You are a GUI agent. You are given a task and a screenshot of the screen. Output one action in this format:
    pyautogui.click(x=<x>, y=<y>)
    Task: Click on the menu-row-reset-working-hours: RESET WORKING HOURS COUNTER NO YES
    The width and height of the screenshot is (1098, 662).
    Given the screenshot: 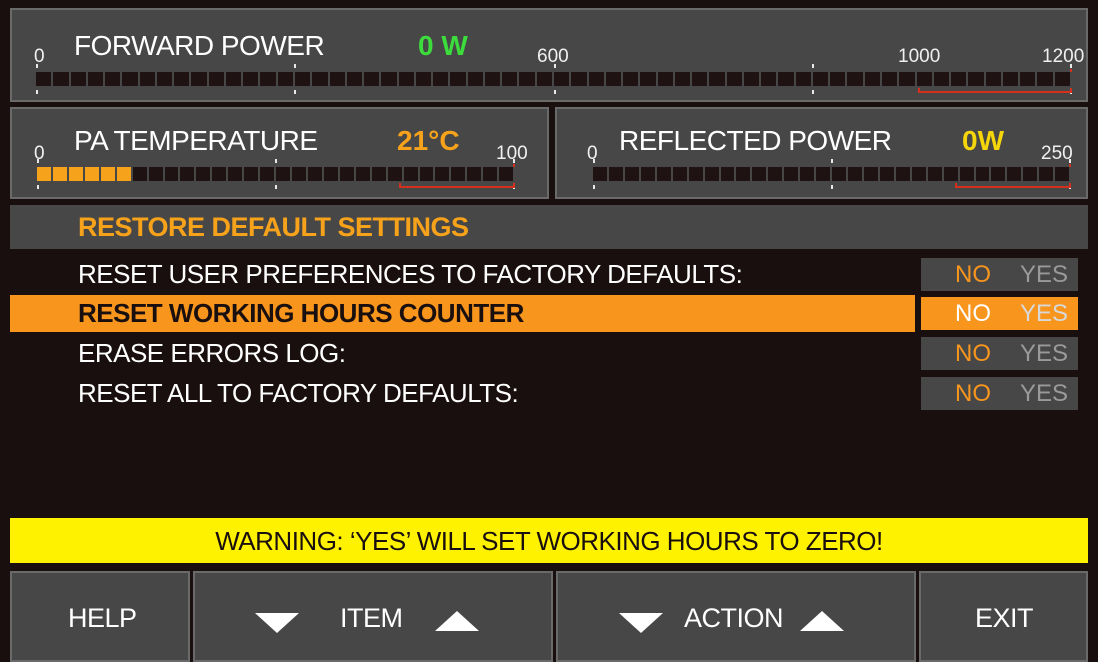 What is the action you would take?
    pyautogui.click(x=549, y=313)
    